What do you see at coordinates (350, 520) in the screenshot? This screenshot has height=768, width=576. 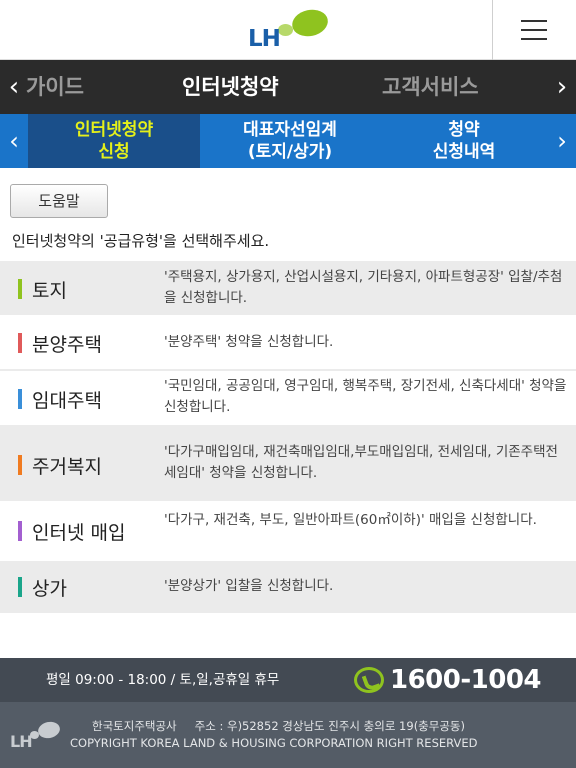 I see `item-desc: '다가구, 재건축, 부도, 일반아파트(60㎡이하)' 매입을 신청합니다.` at bounding box center [350, 520].